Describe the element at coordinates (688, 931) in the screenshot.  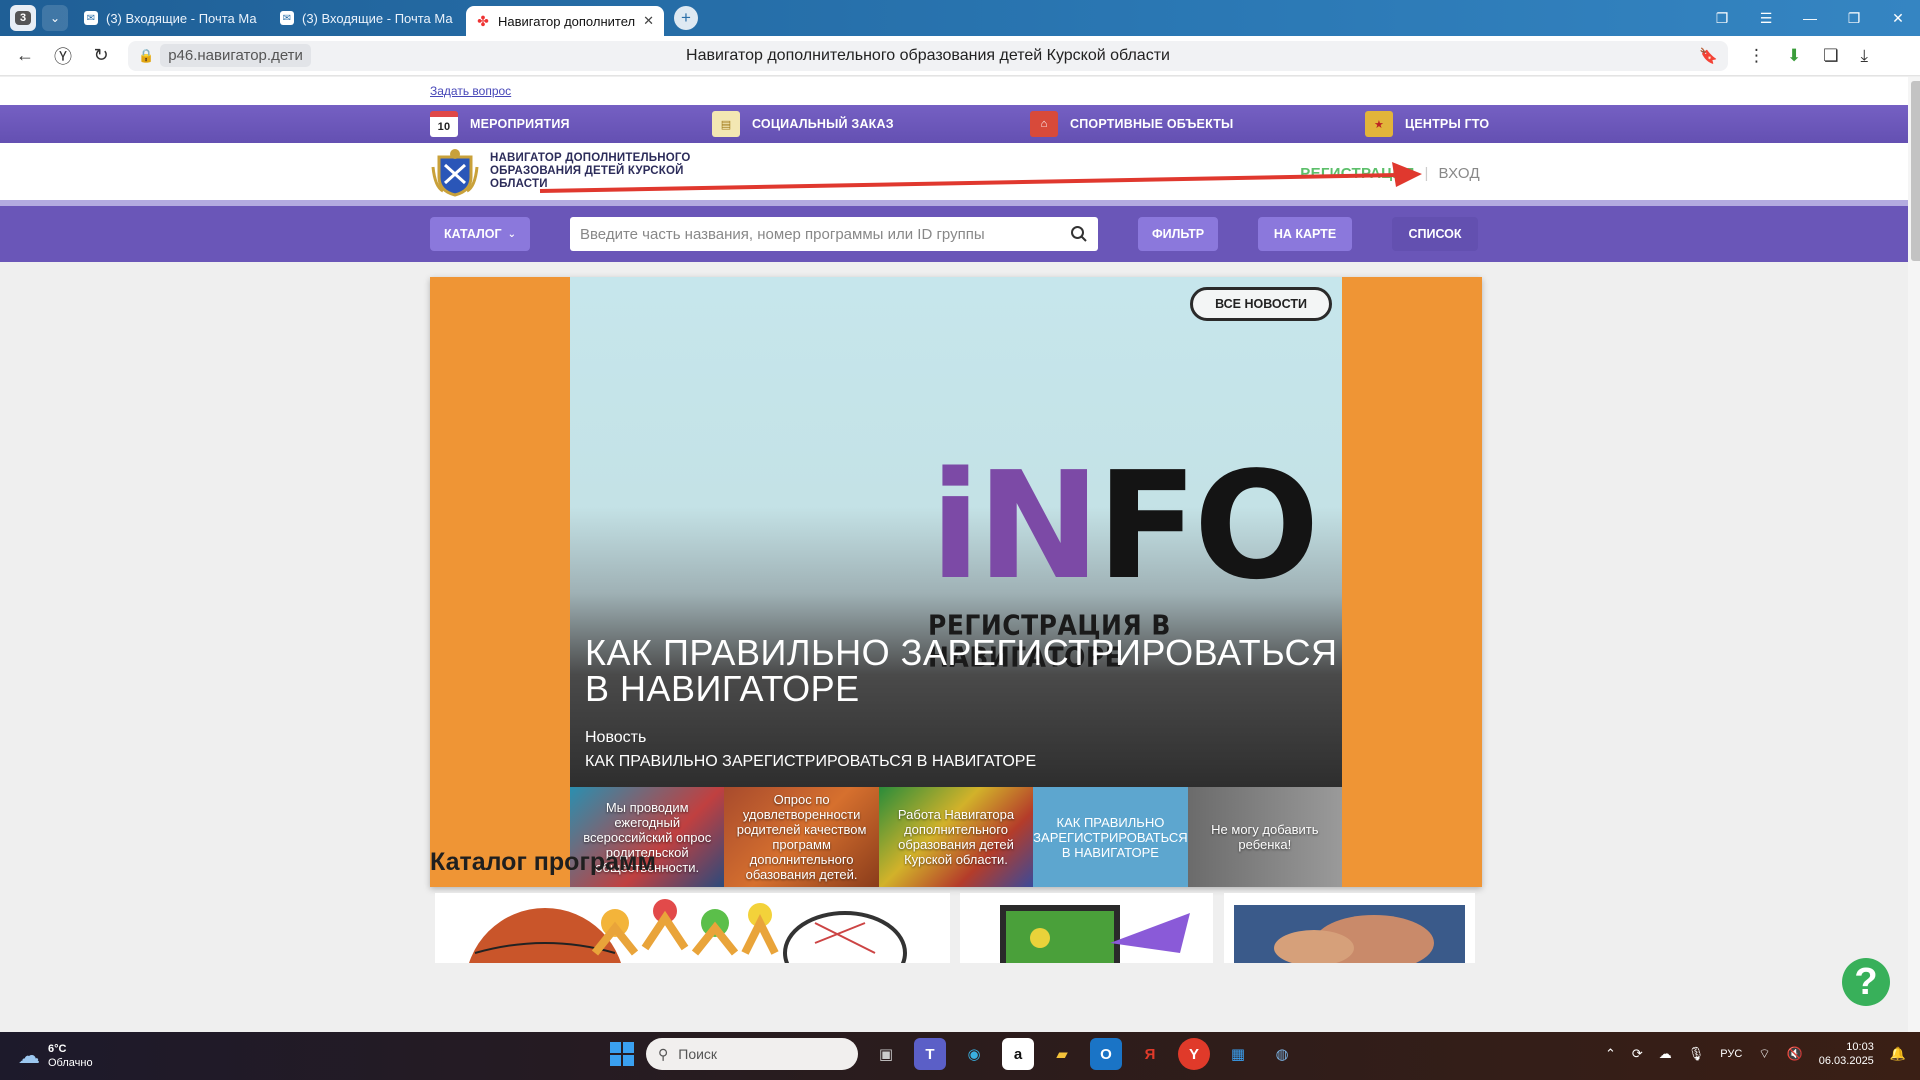
I see `sports-program-image` at that location.